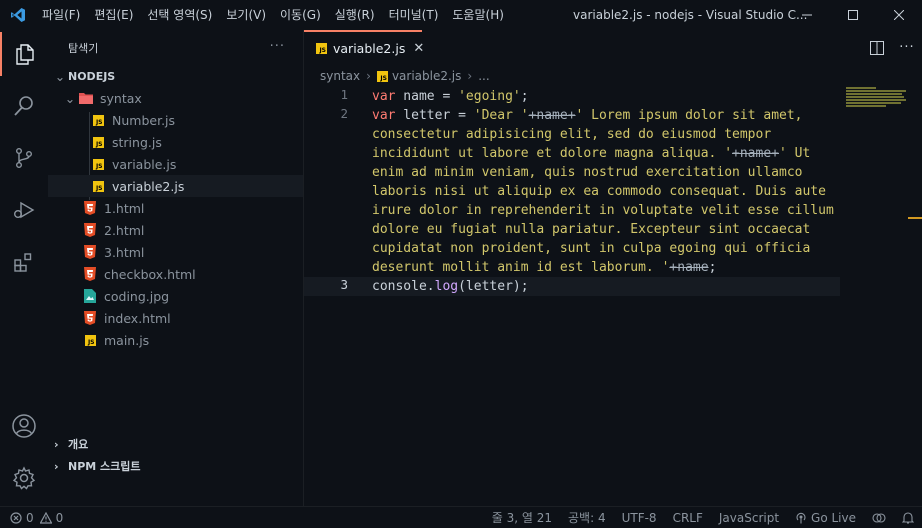 This screenshot has height=528, width=922. I want to click on notifications-bell-icon, so click(908, 517).